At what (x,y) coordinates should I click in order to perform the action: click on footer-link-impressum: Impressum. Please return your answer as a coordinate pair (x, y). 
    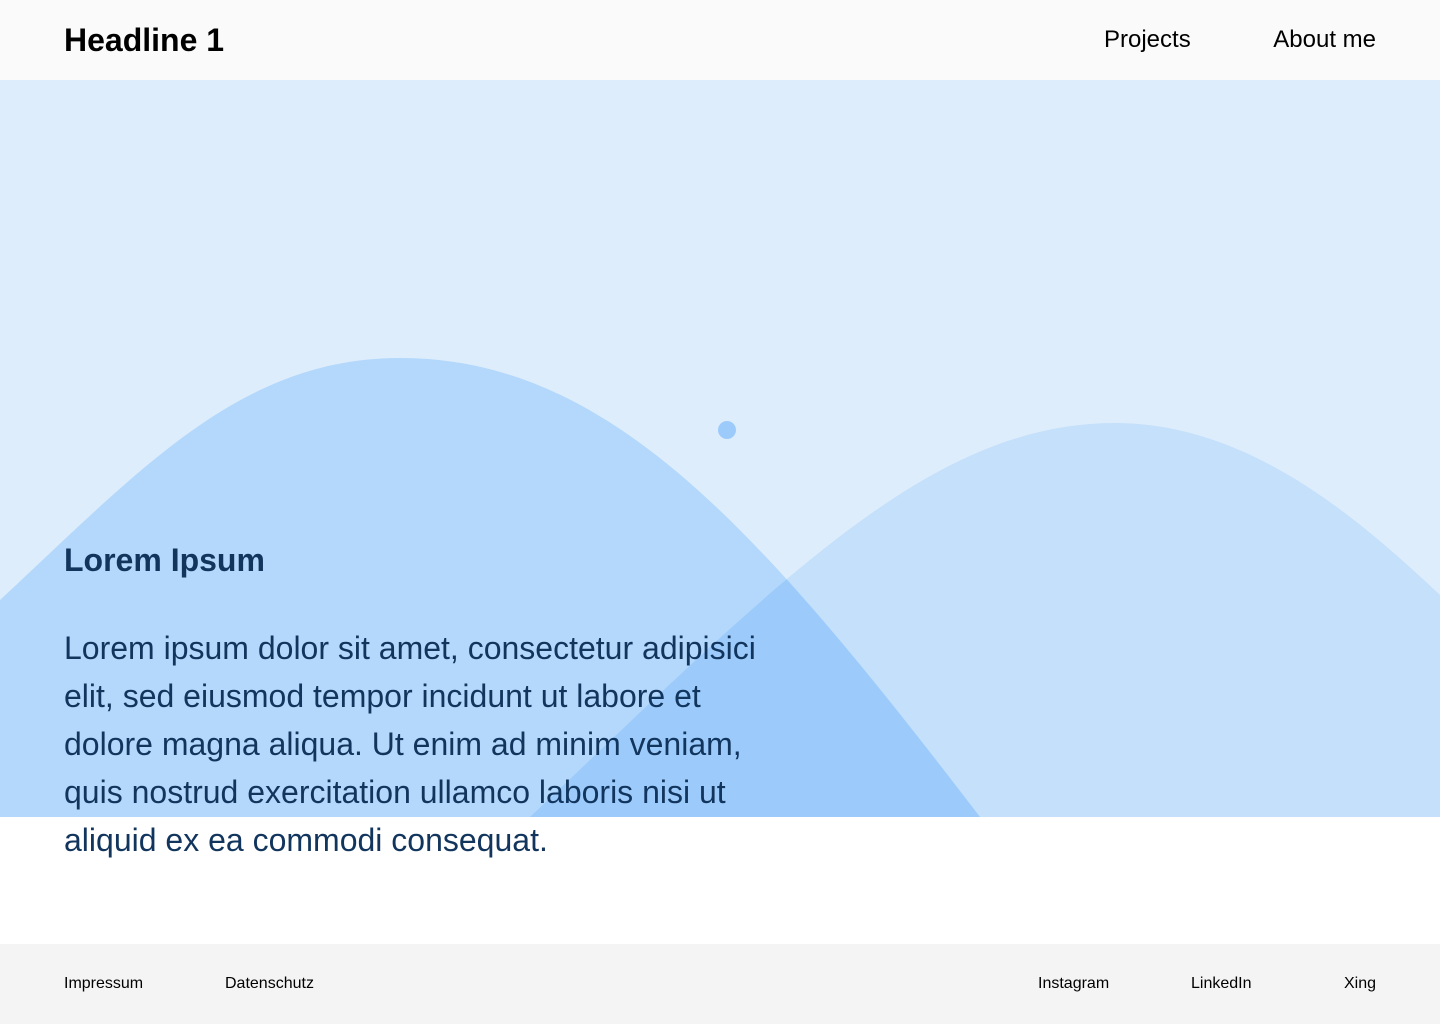
    Looking at the image, I should click on (103, 984).